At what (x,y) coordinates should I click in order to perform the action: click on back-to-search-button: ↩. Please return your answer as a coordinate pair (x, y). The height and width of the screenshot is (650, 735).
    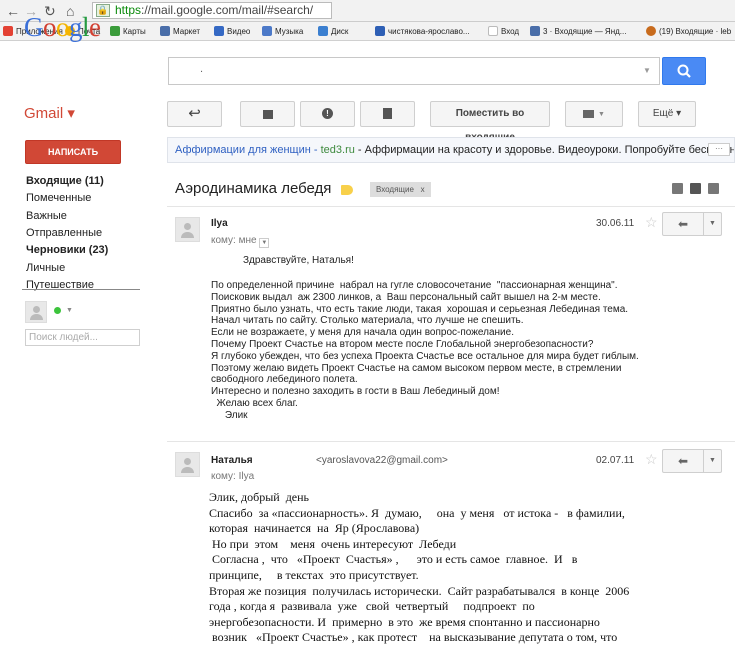
    Looking at the image, I should click on (194, 114).